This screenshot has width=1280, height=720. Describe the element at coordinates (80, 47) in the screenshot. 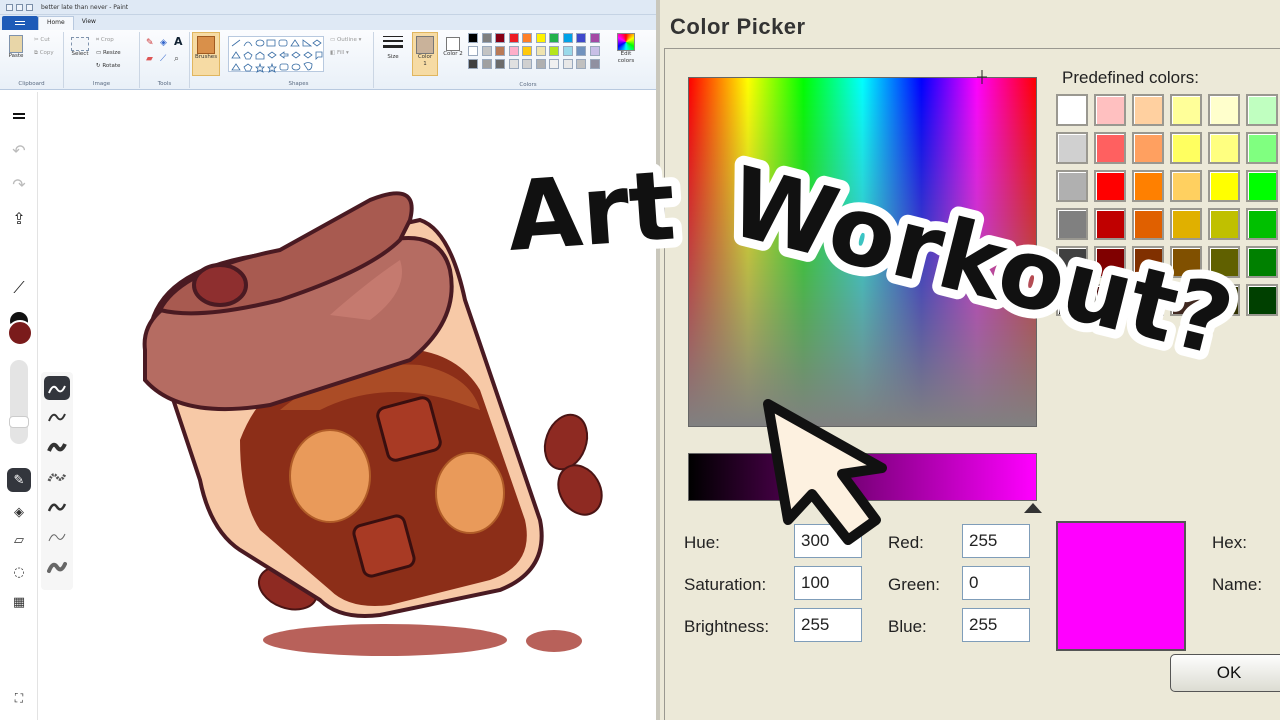

I see `select-button: Select` at that location.